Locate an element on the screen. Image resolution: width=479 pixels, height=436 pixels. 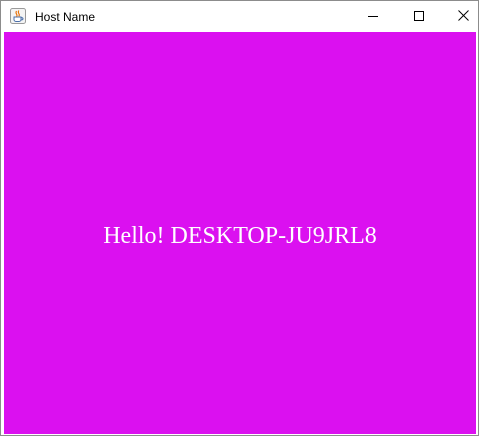
title-bar: Host Name is located at coordinates (239, 16).